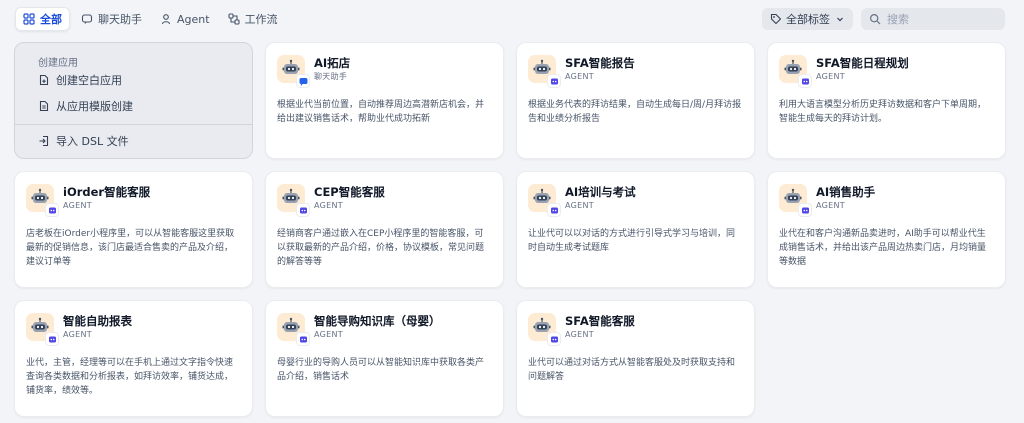 The height and width of the screenshot is (423, 1024). I want to click on create-blank-app-button: 创建空白应用, so click(133, 80).